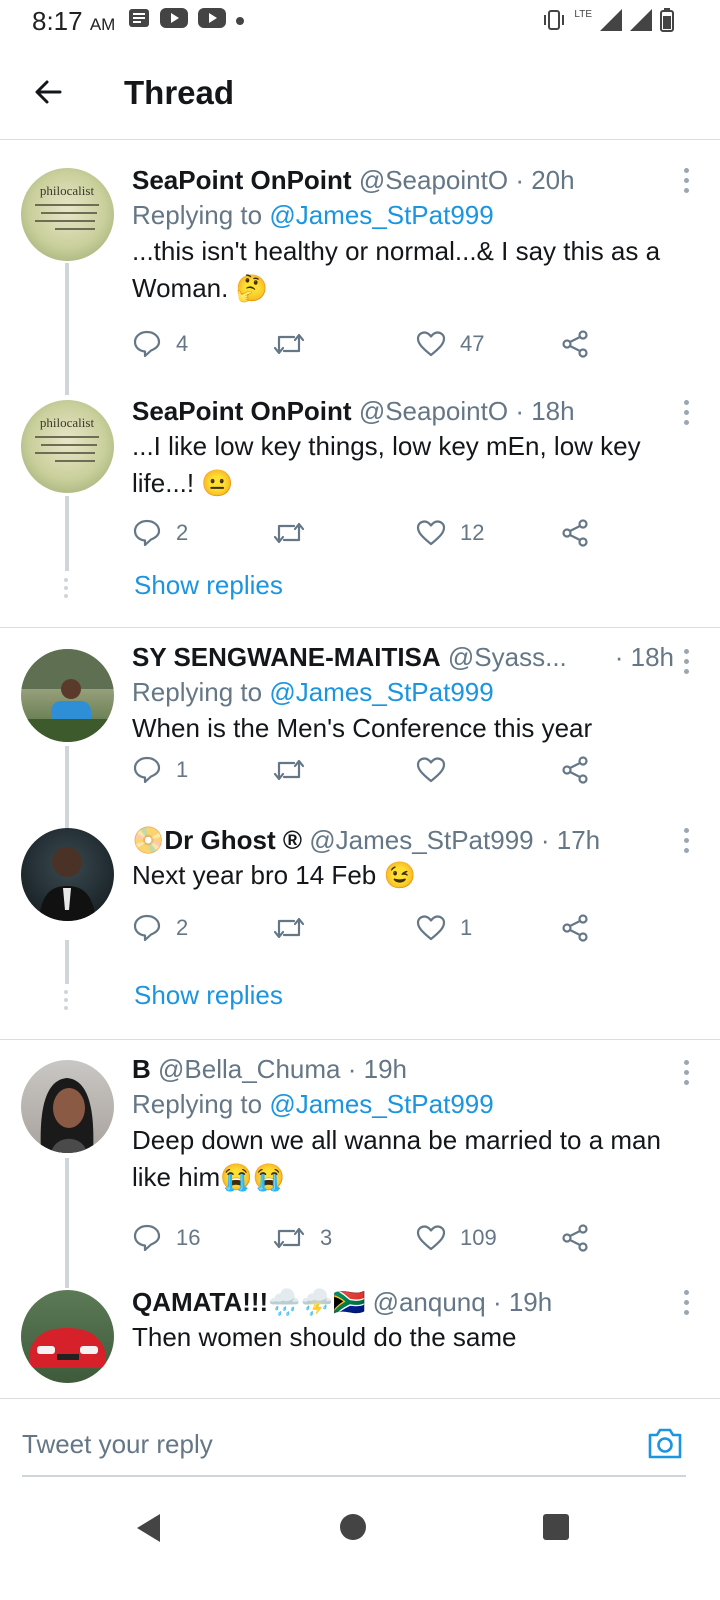 This screenshot has width=720, height=1600. I want to click on reply-button: 4, so click(160, 344).